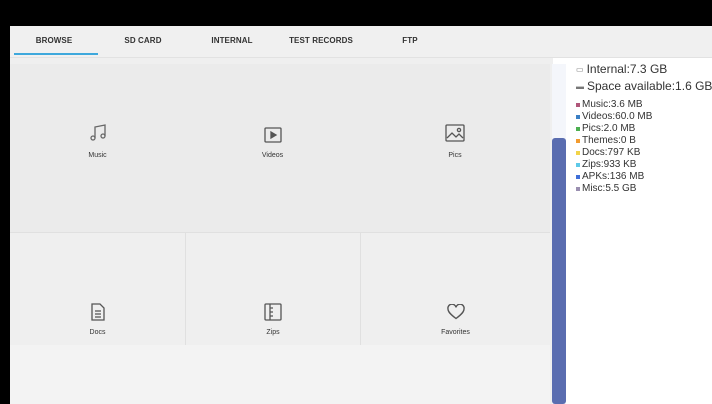 This screenshot has height=404, width=712. I want to click on video-play-icon, so click(273, 135).